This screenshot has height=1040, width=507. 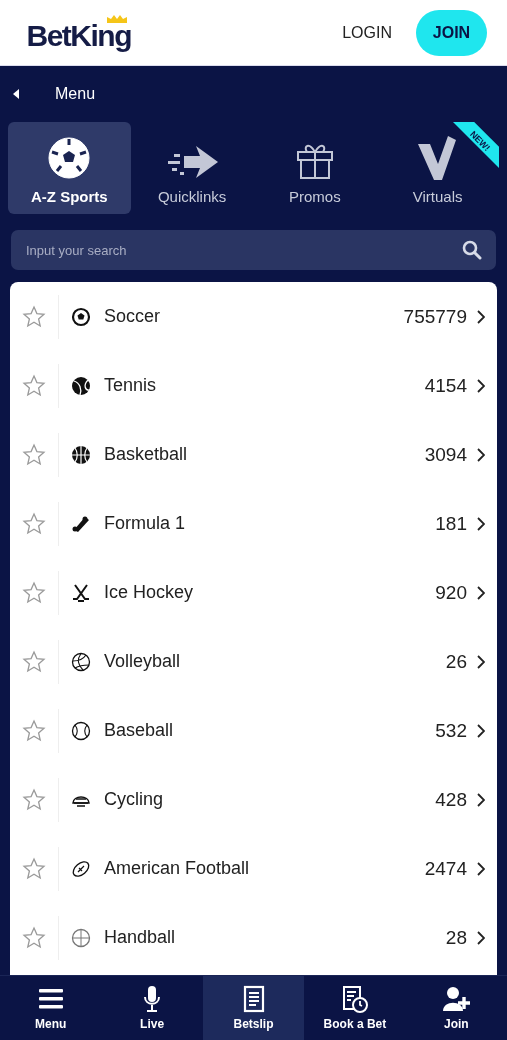 I want to click on join-button: JOIN, so click(x=451, y=32).